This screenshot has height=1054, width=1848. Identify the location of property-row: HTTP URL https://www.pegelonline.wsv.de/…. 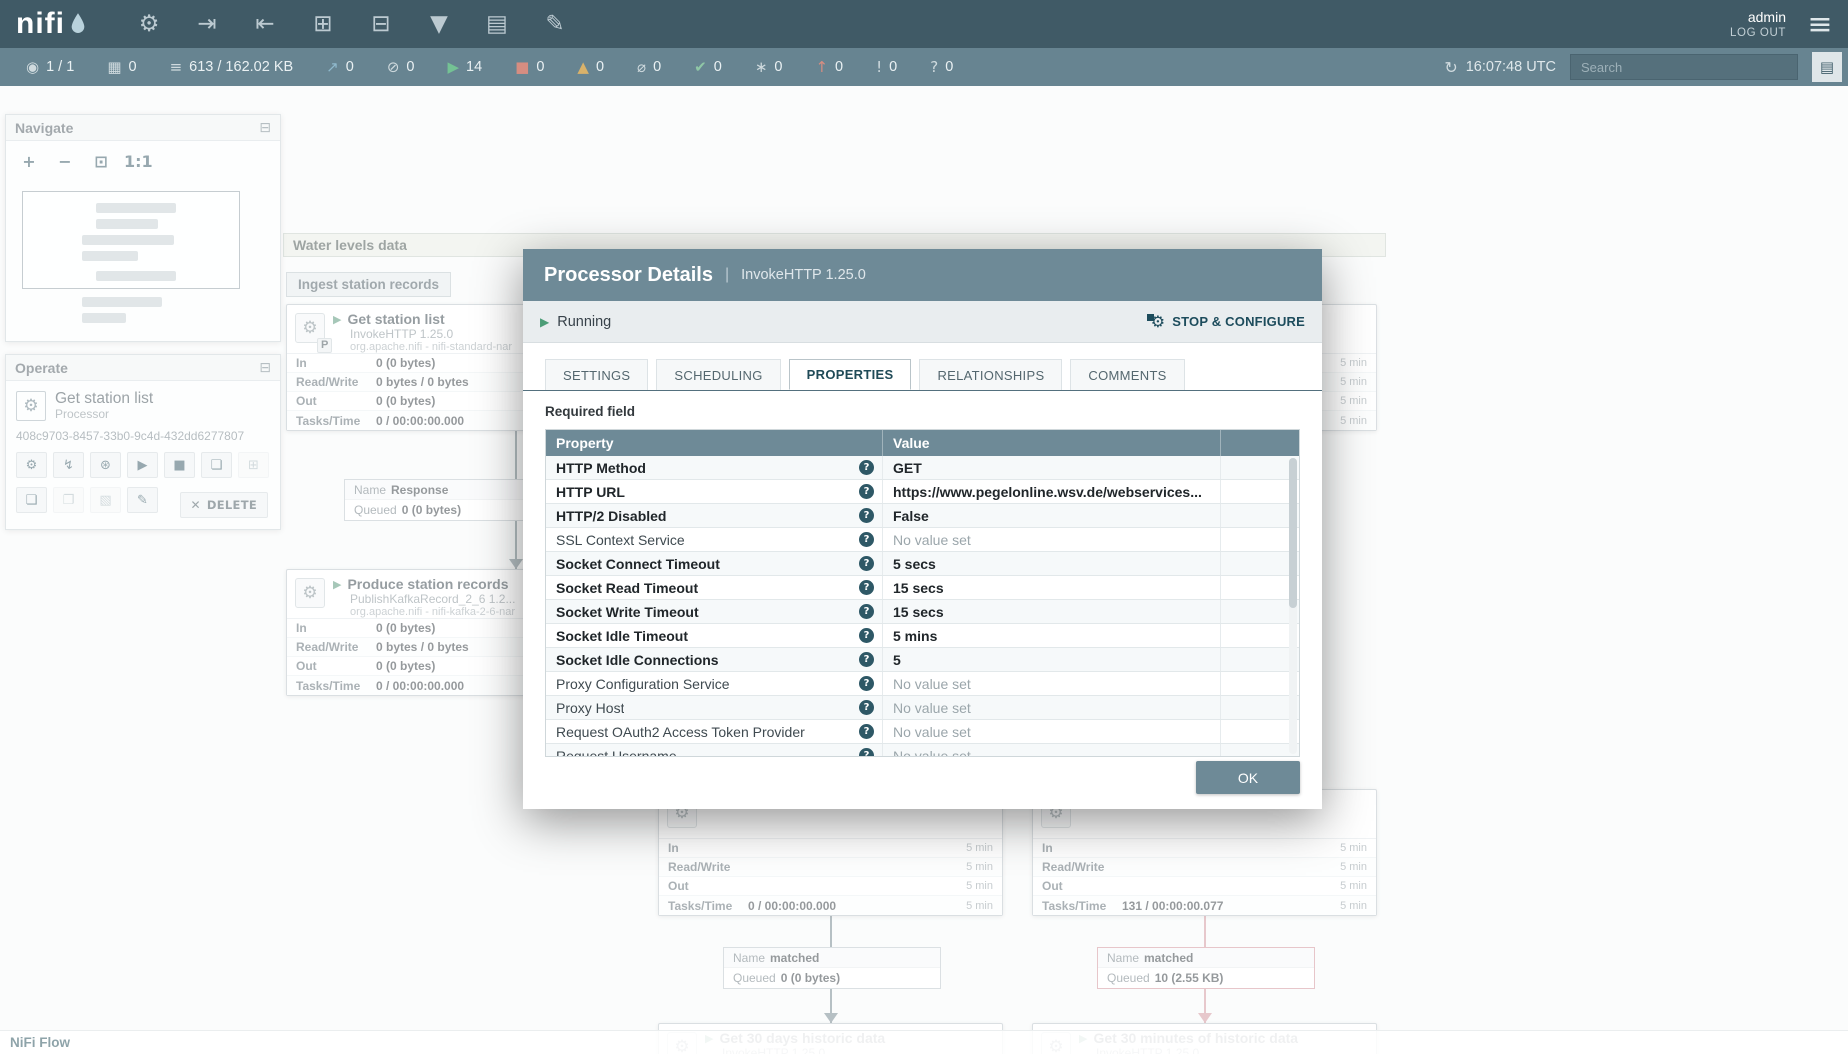
(922, 492).